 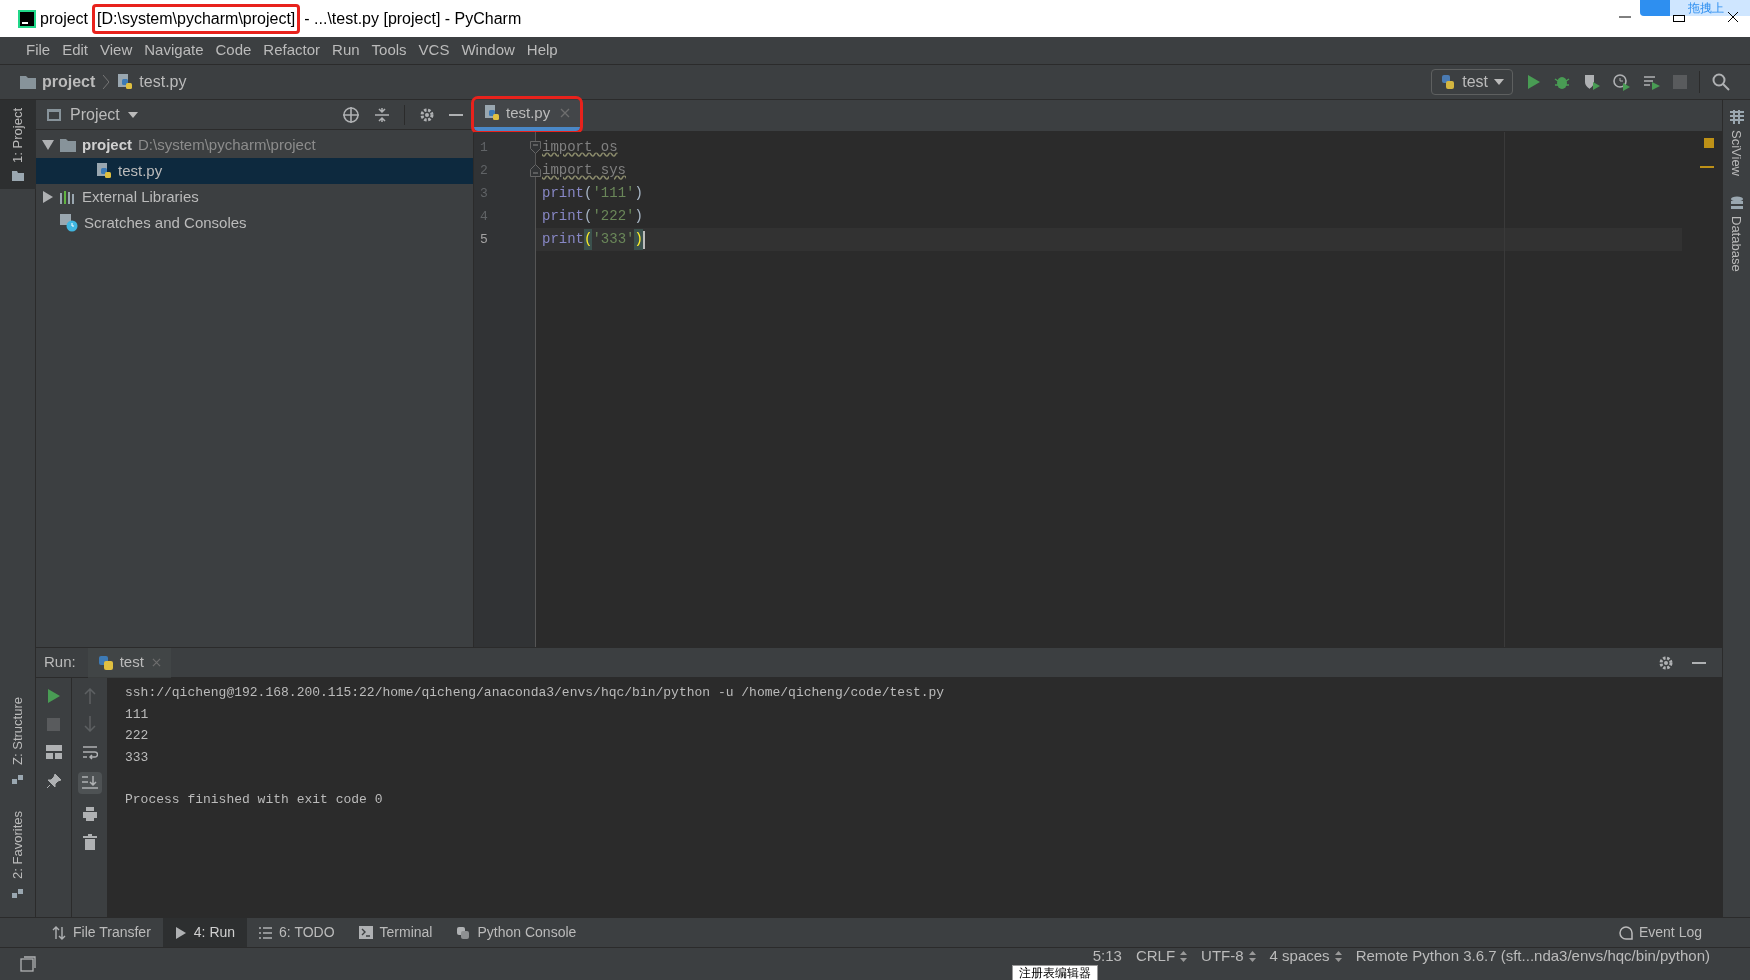 I want to click on pycharm-logo-icon, so click(x=27, y=18).